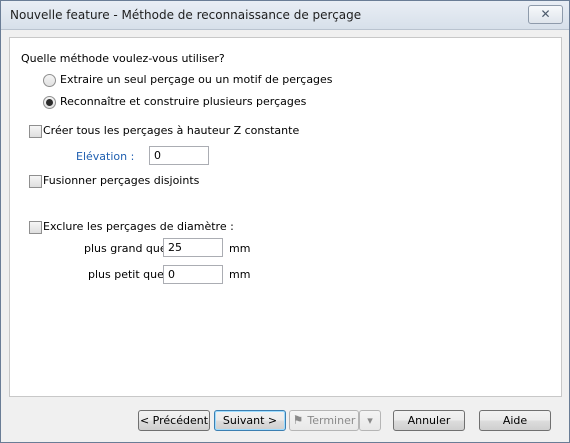 The image size is (570, 443). Describe the element at coordinates (49, 80) in the screenshot. I see `radio-extract-single` at that location.